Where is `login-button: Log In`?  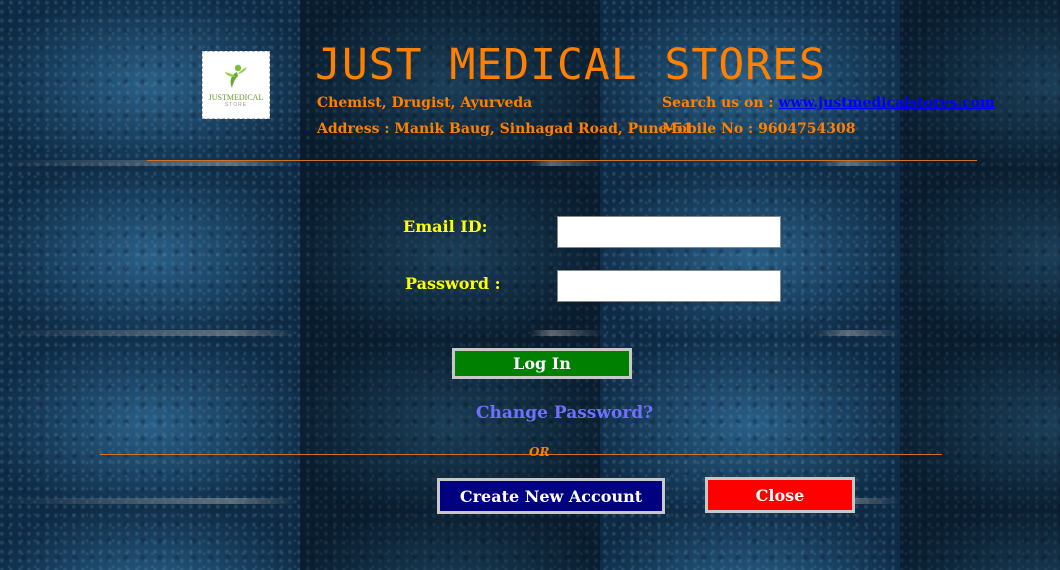
login-button: Log In is located at coordinates (542, 363).